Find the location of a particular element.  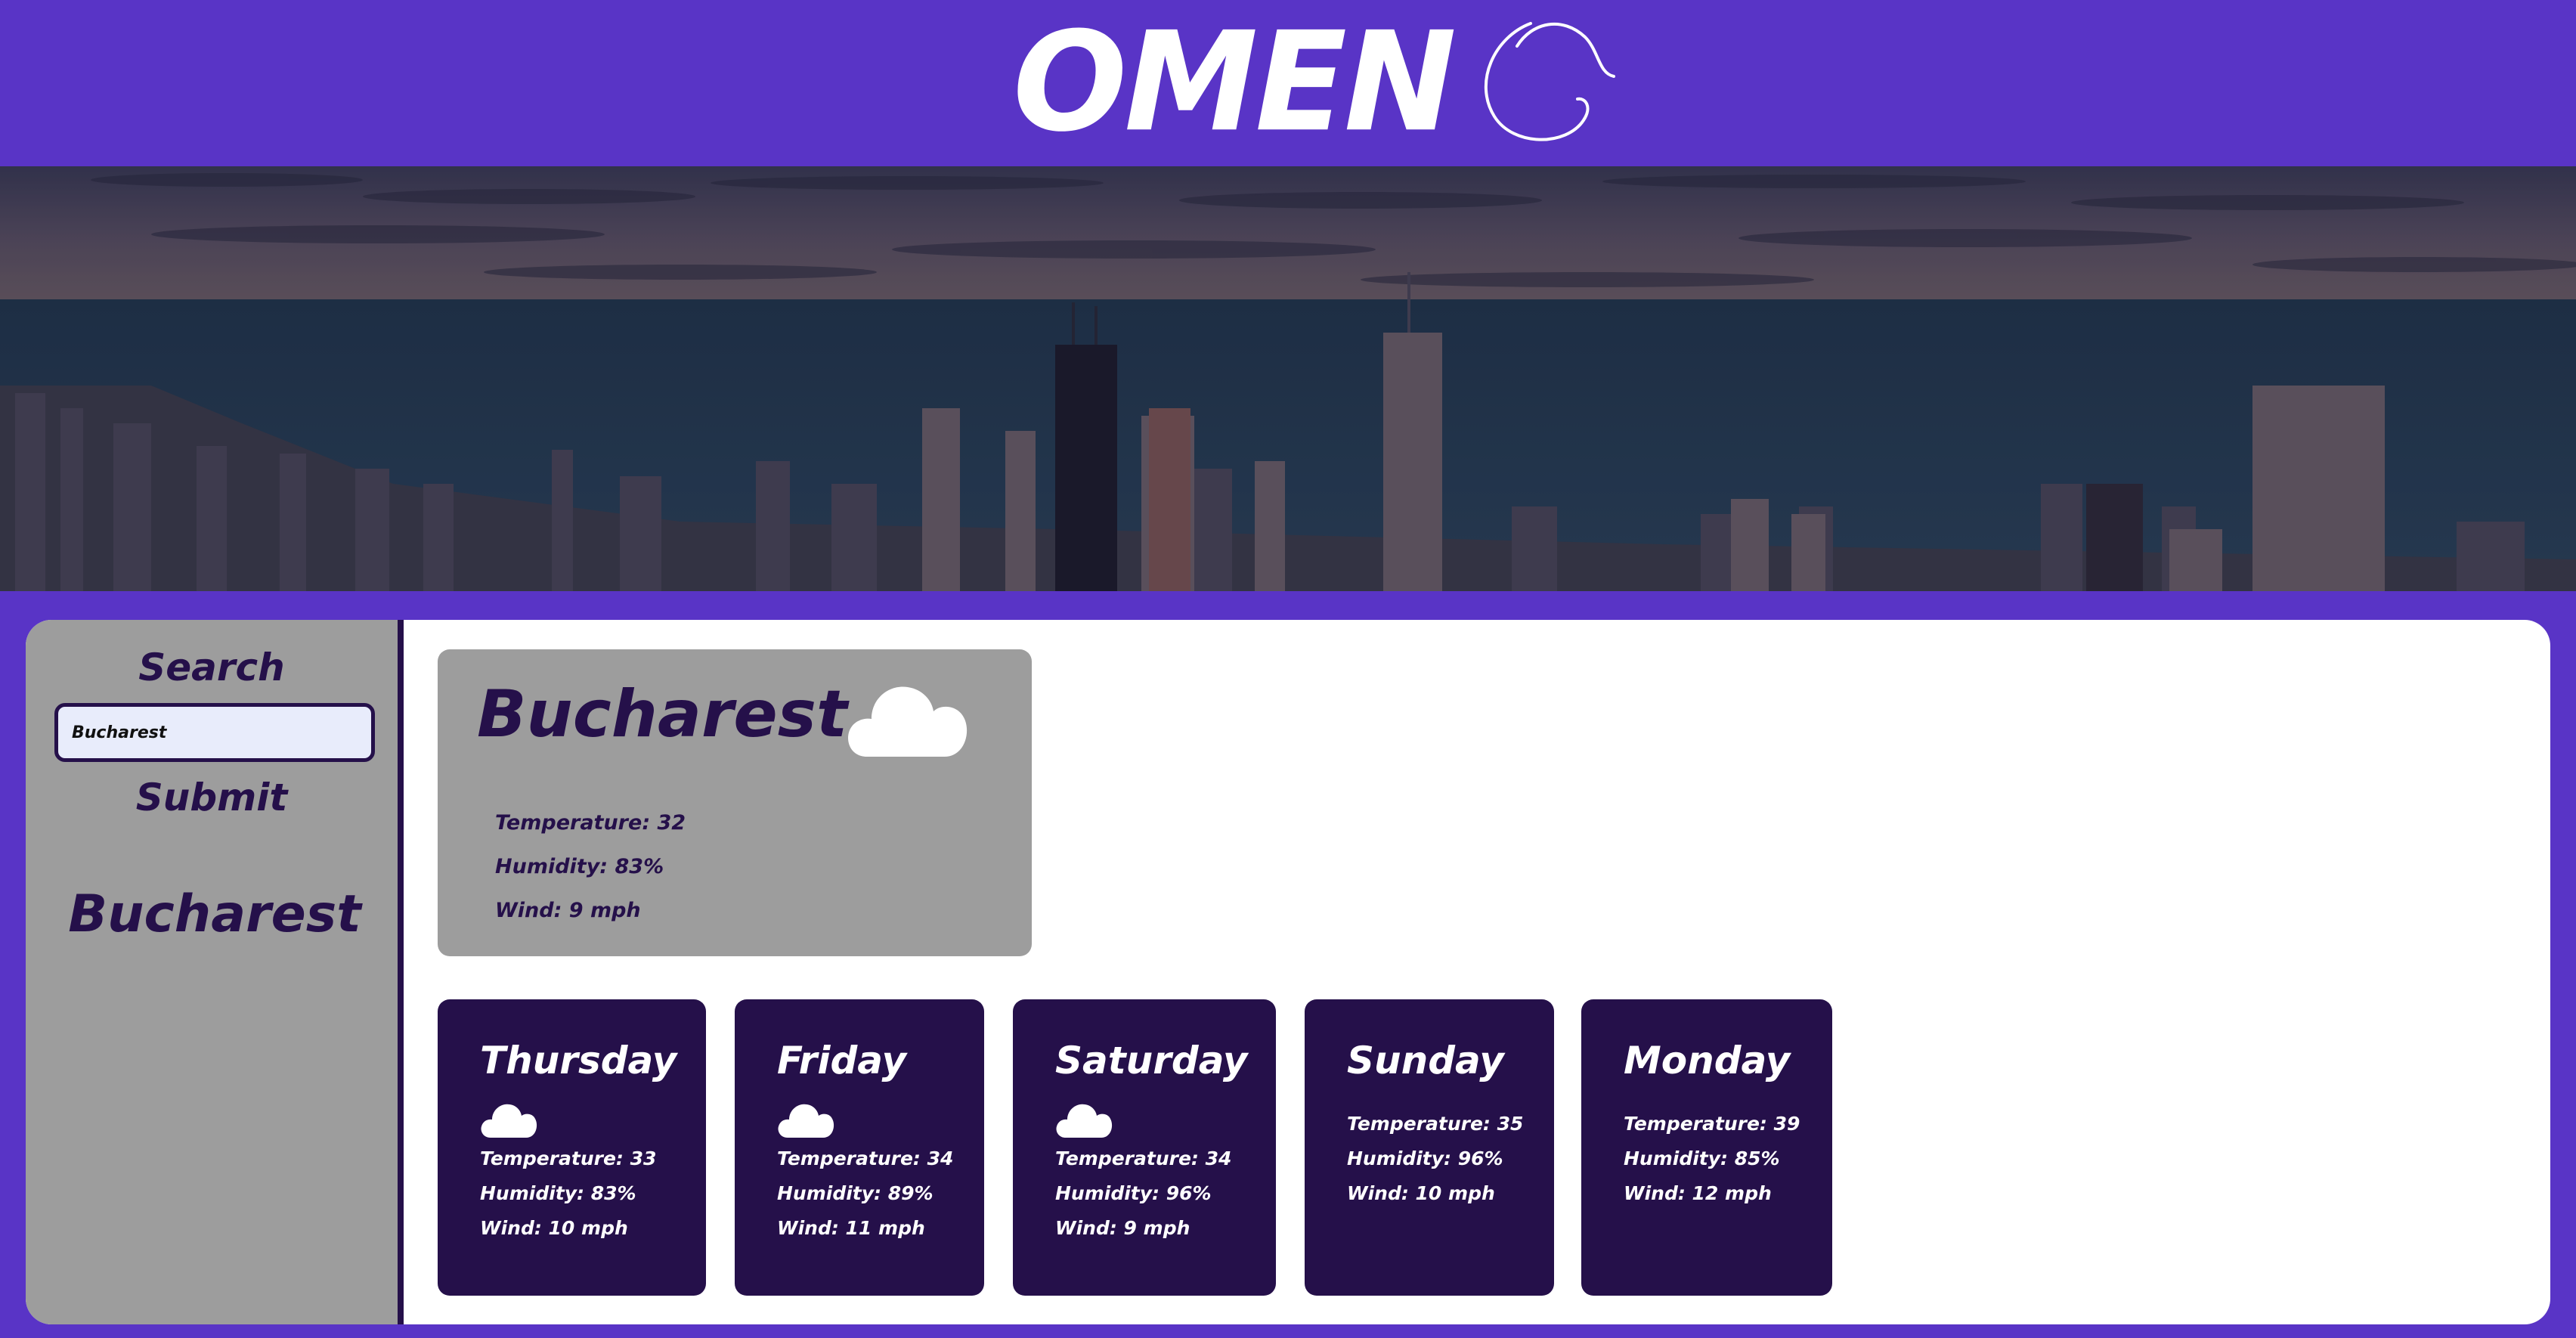

current-city-name: Bucharest is located at coordinates (662, 714).